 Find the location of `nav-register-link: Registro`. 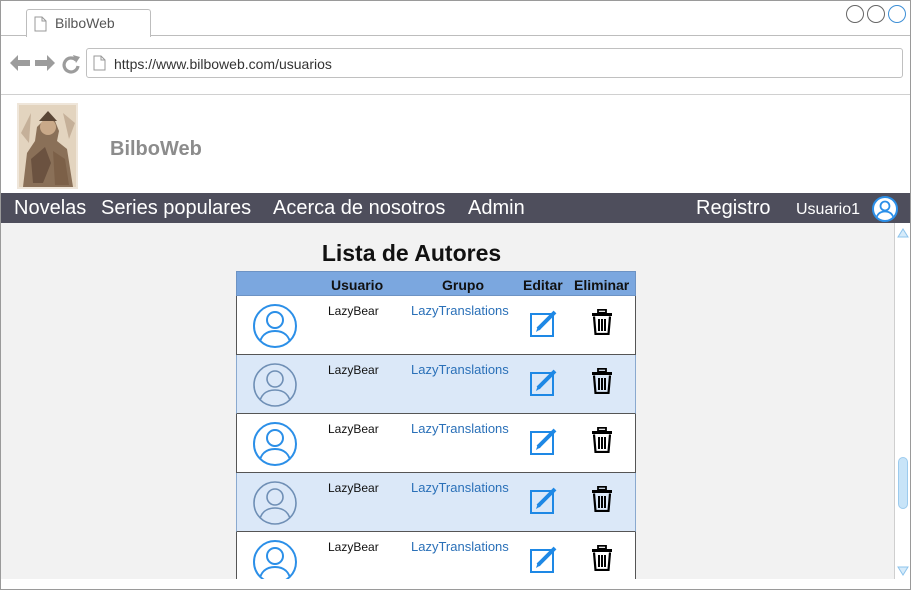

nav-register-link: Registro is located at coordinates (733, 208).